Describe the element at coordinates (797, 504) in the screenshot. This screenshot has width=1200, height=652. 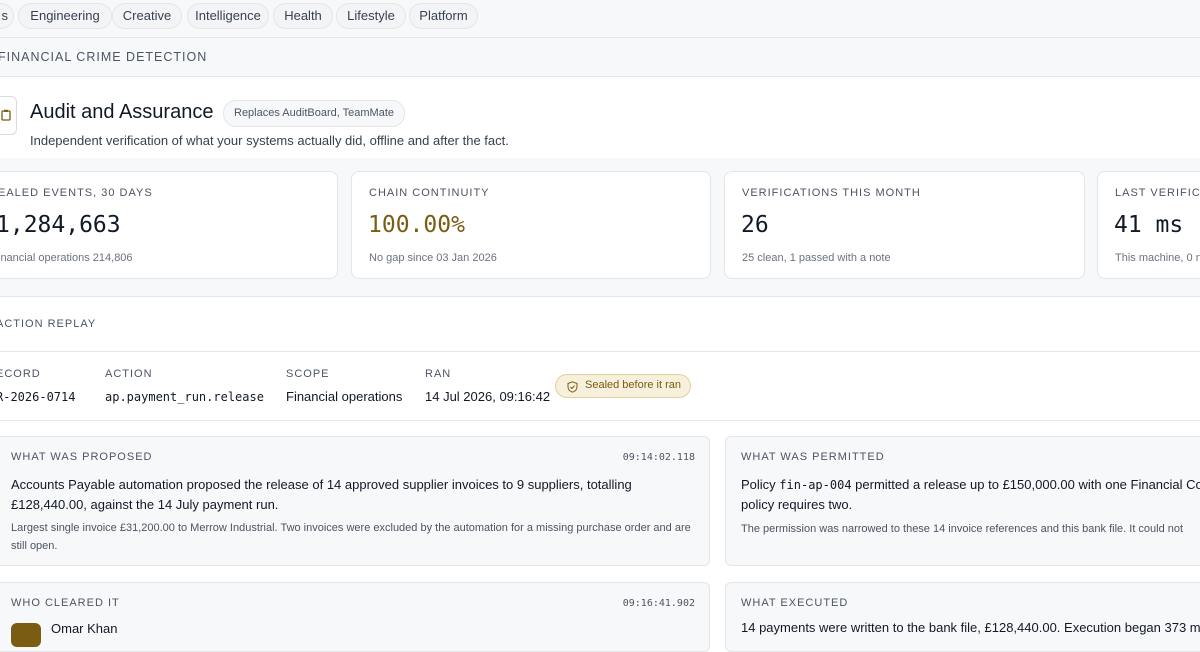
I see `panel-body-text: policy requires two.` at that location.